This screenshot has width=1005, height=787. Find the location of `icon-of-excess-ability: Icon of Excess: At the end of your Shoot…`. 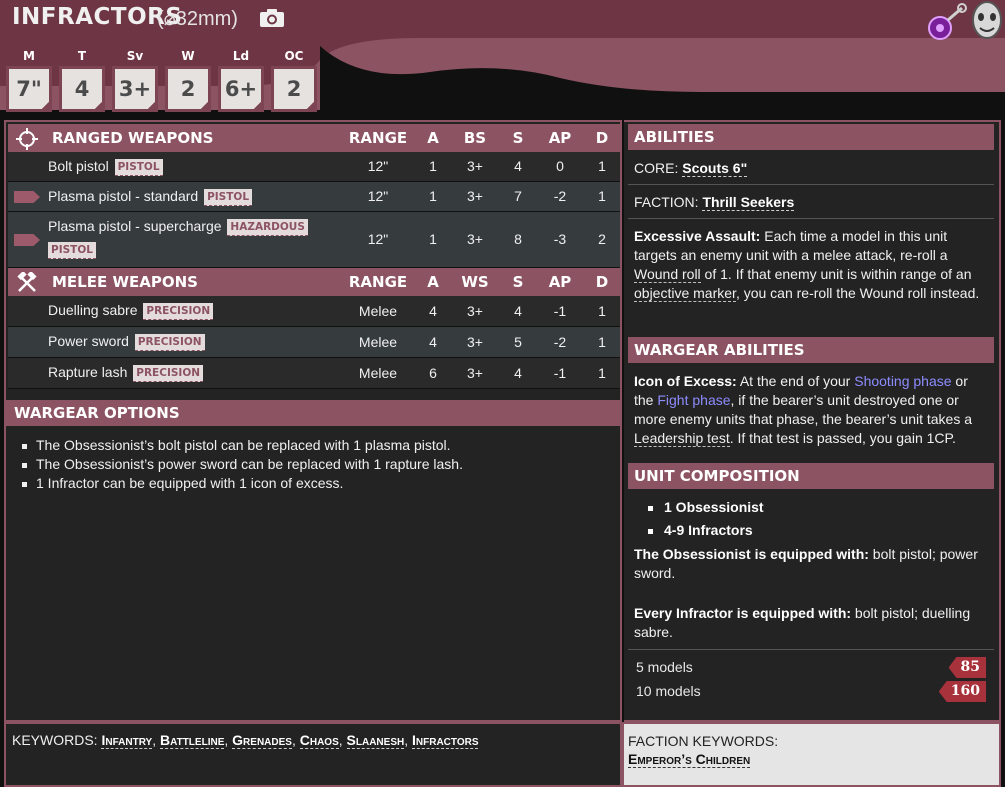

icon-of-excess-ability: Icon of Excess: At the end of your Shoot… is located at coordinates (803, 410).